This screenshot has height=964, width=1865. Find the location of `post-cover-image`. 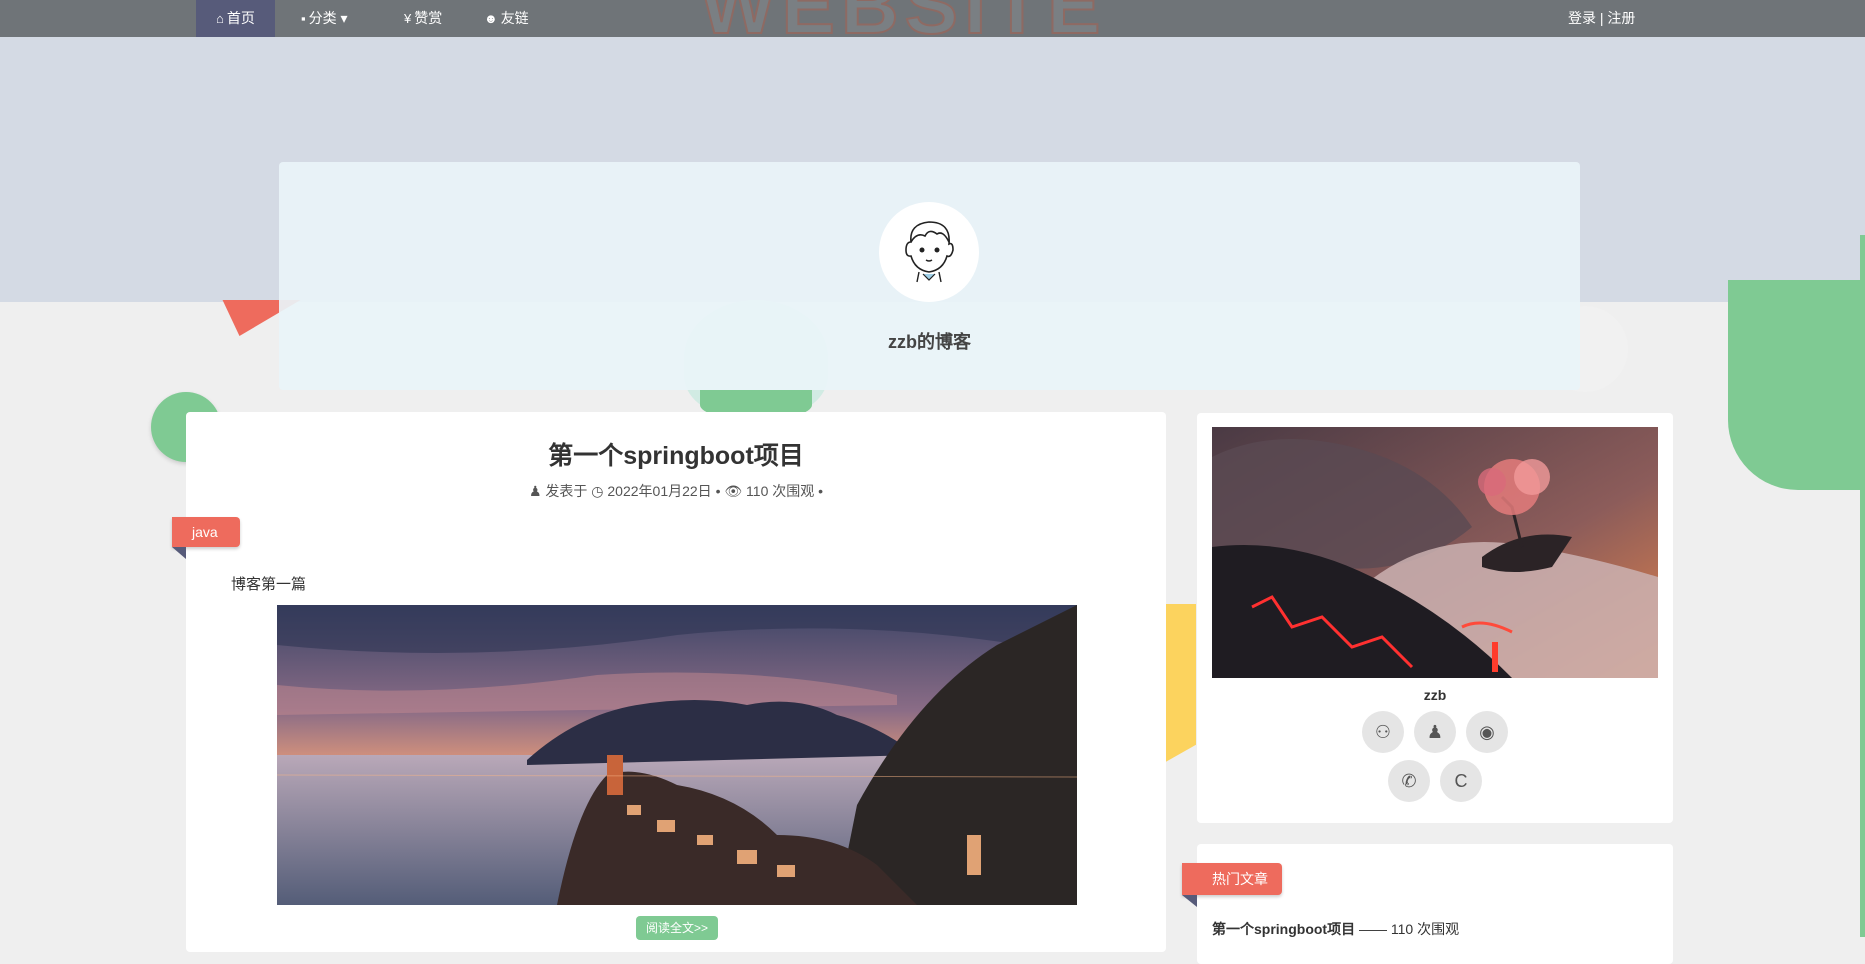

post-cover-image is located at coordinates (677, 755).